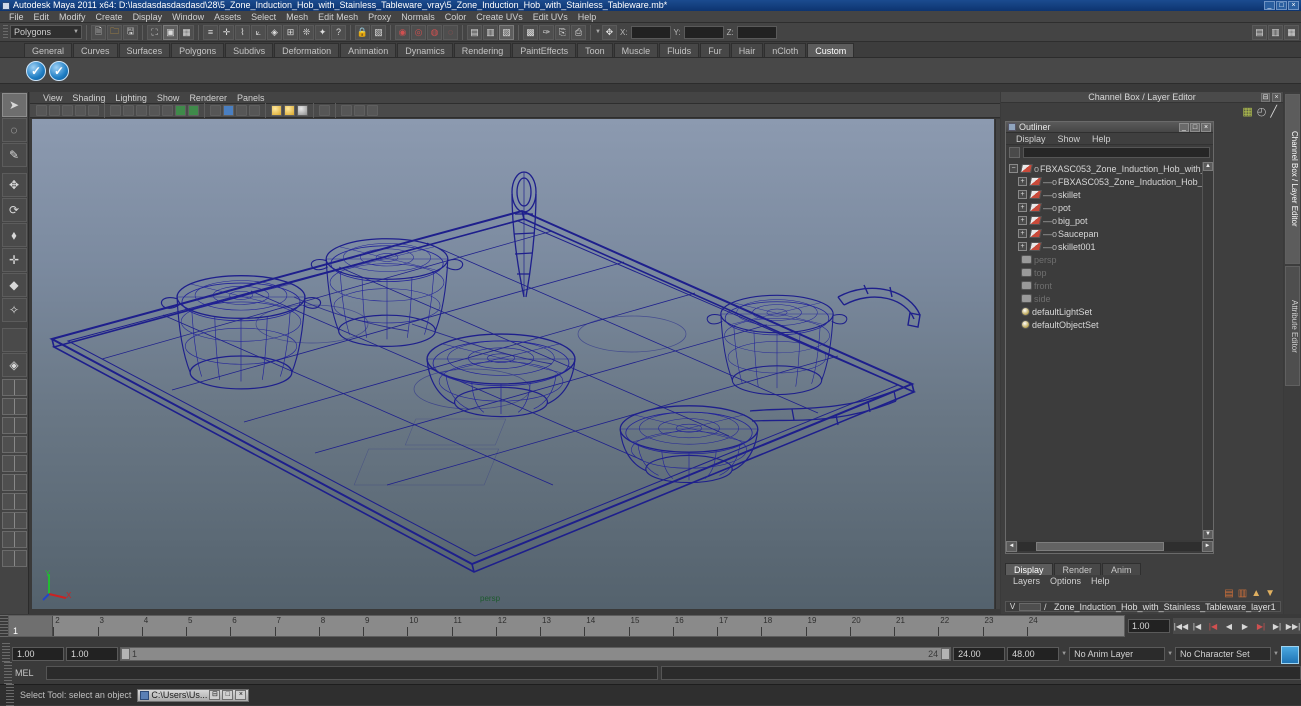  What do you see at coordinates (1207, 546) in the screenshot?
I see `scroll-right-icon: ►` at bounding box center [1207, 546].